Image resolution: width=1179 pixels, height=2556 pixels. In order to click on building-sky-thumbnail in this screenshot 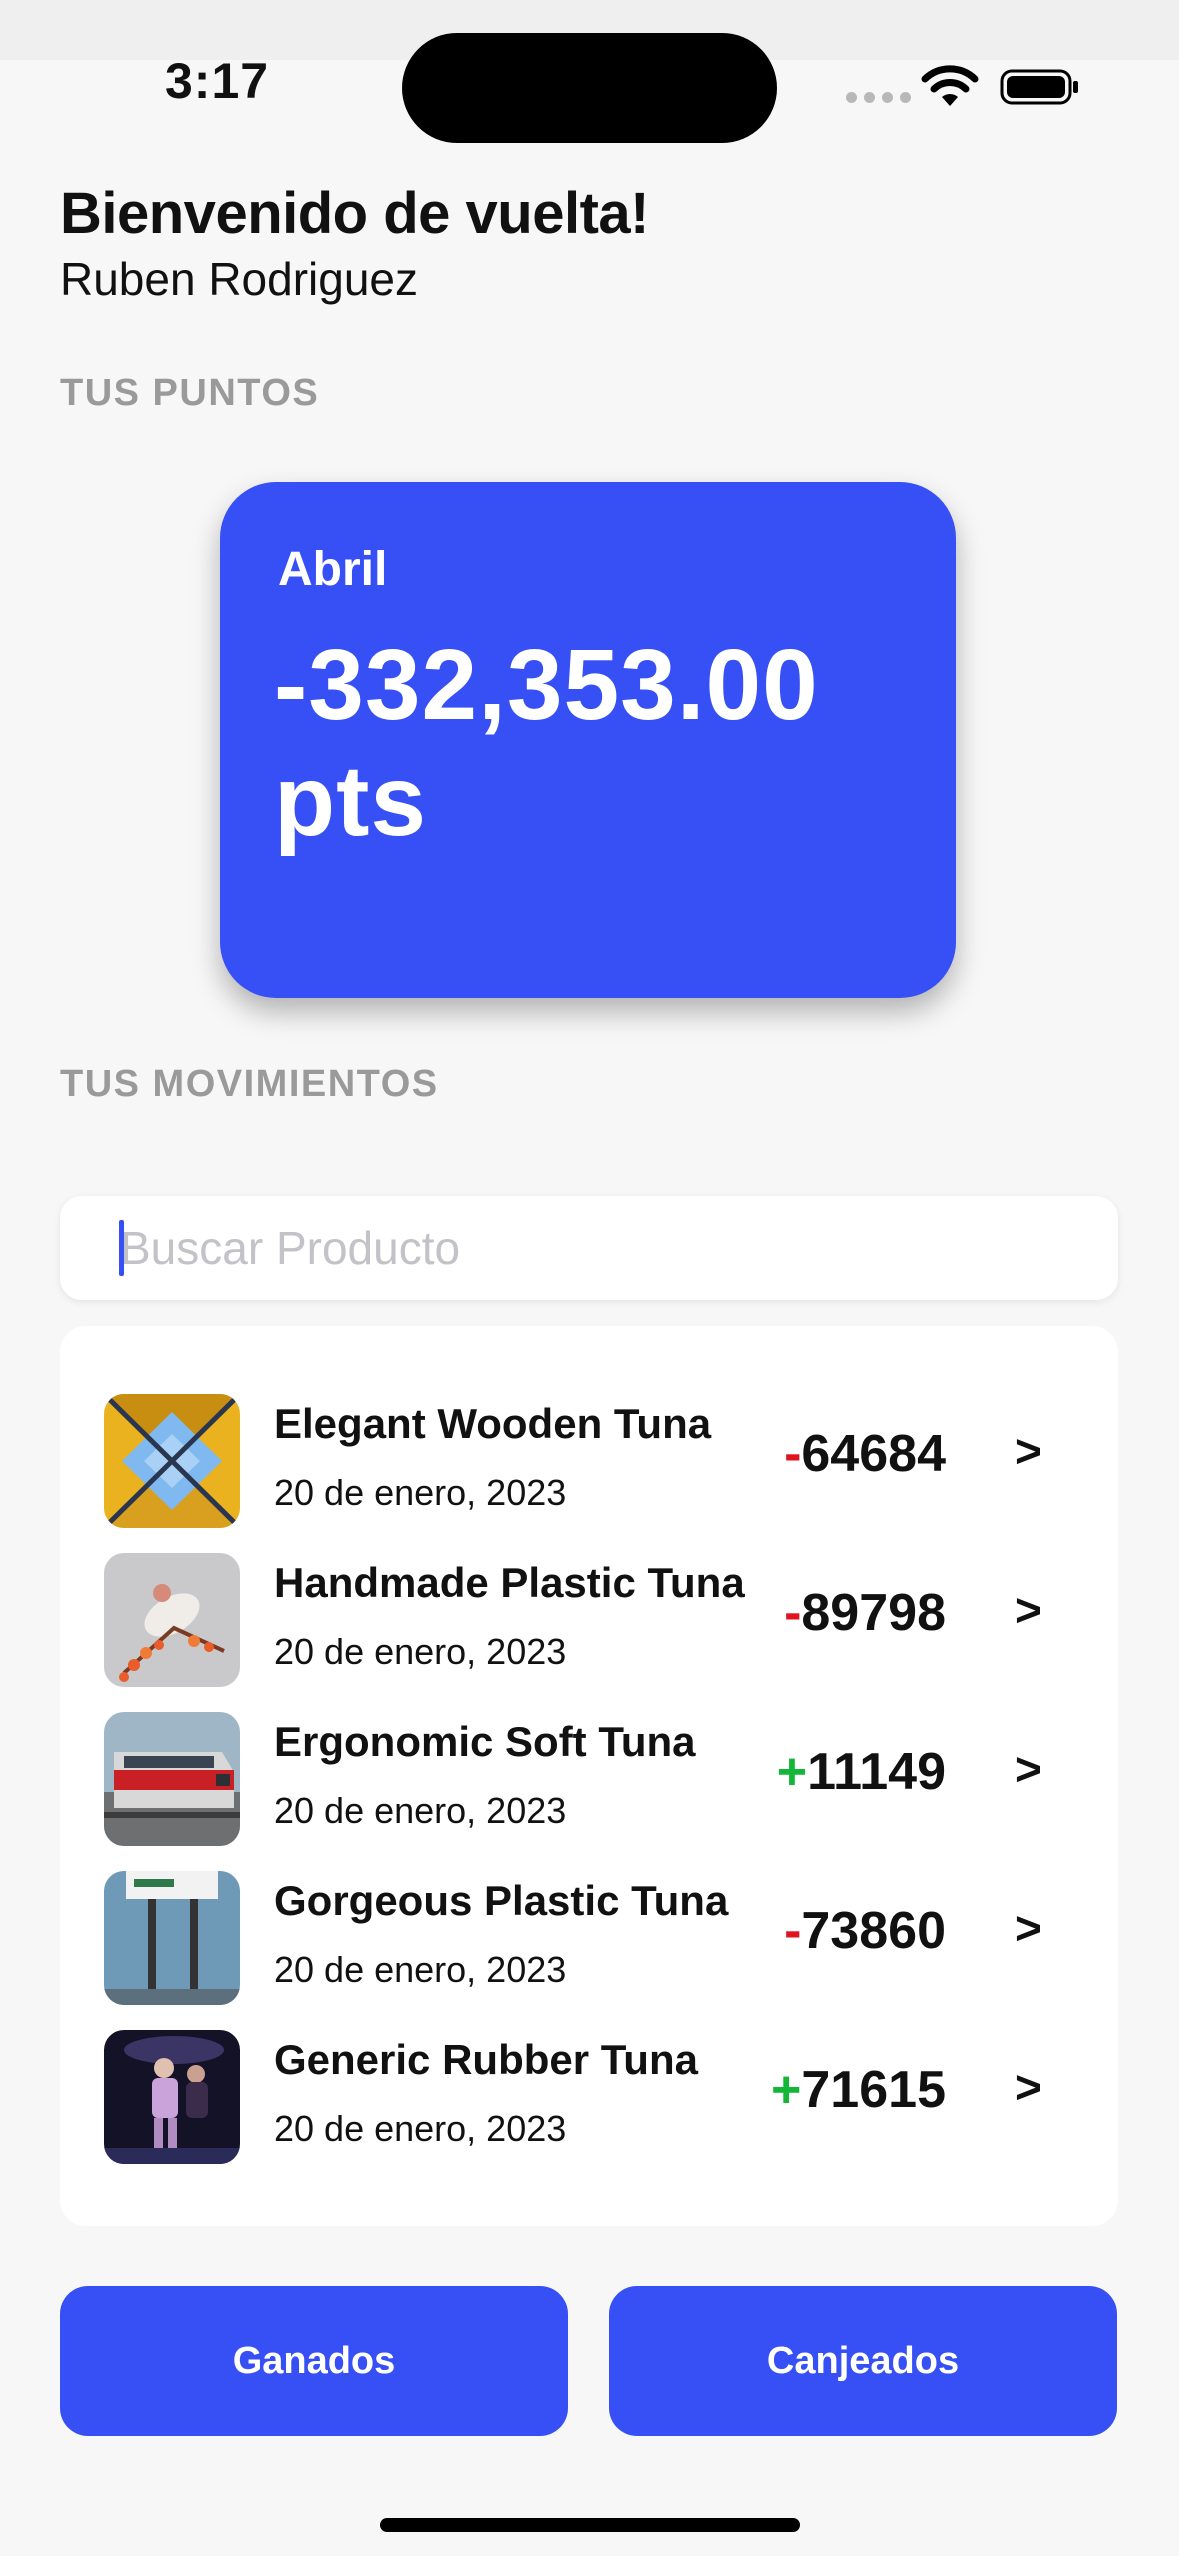, I will do `click(172, 1461)`.